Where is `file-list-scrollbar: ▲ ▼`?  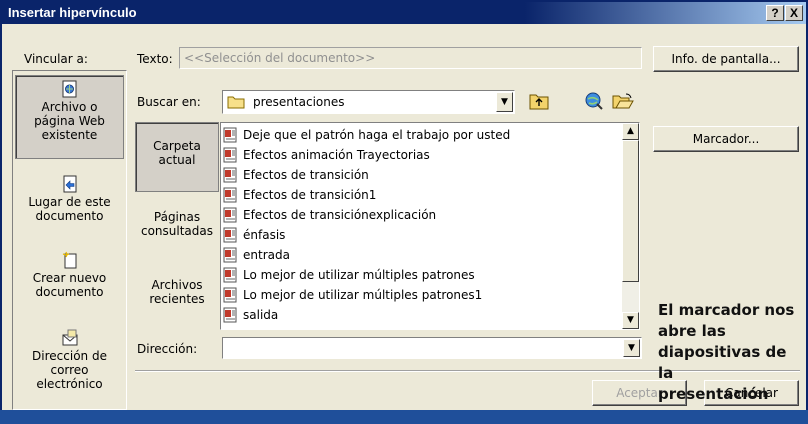 file-list-scrollbar: ▲ ▼ is located at coordinates (630, 226).